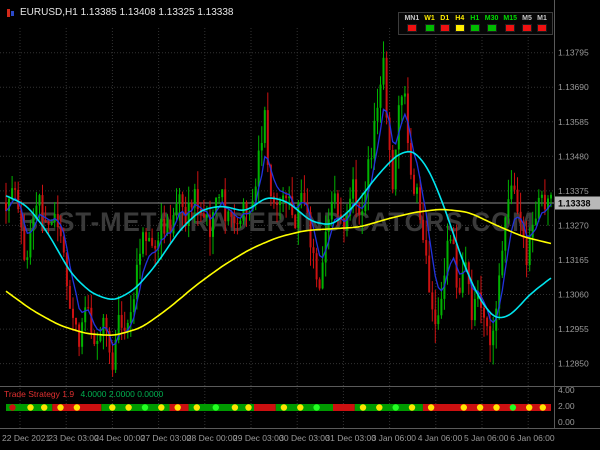 Image resolution: width=600 pixels, height=450 pixels. I want to click on tf-item-D1: D1, so click(444, 23).